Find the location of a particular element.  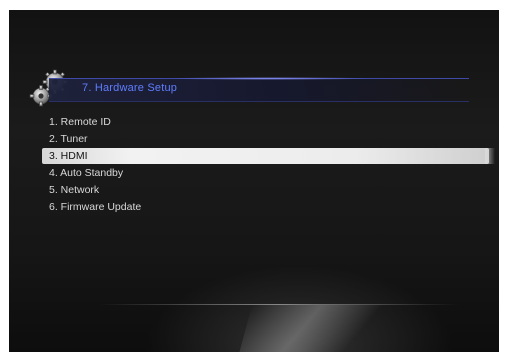

floor-light-beam is located at coordinates (314, 328).